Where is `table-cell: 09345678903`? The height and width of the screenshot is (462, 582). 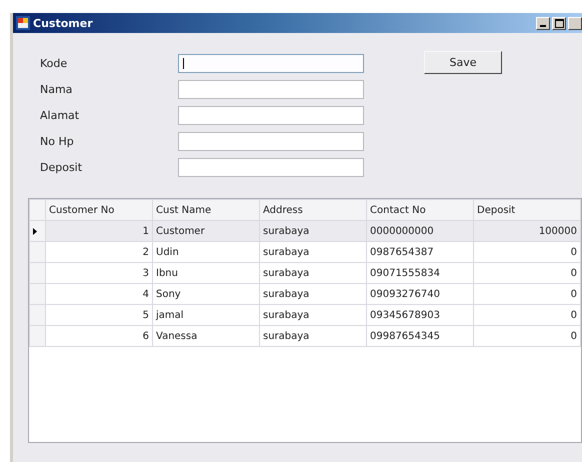 table-cell: 09345678903 is located at coordinates (420, 315).